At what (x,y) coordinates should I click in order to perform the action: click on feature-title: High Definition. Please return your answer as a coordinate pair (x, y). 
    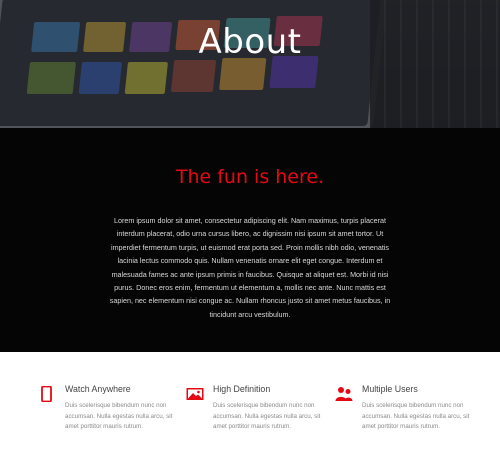
    Looking at the image, I should click on (242, 389).